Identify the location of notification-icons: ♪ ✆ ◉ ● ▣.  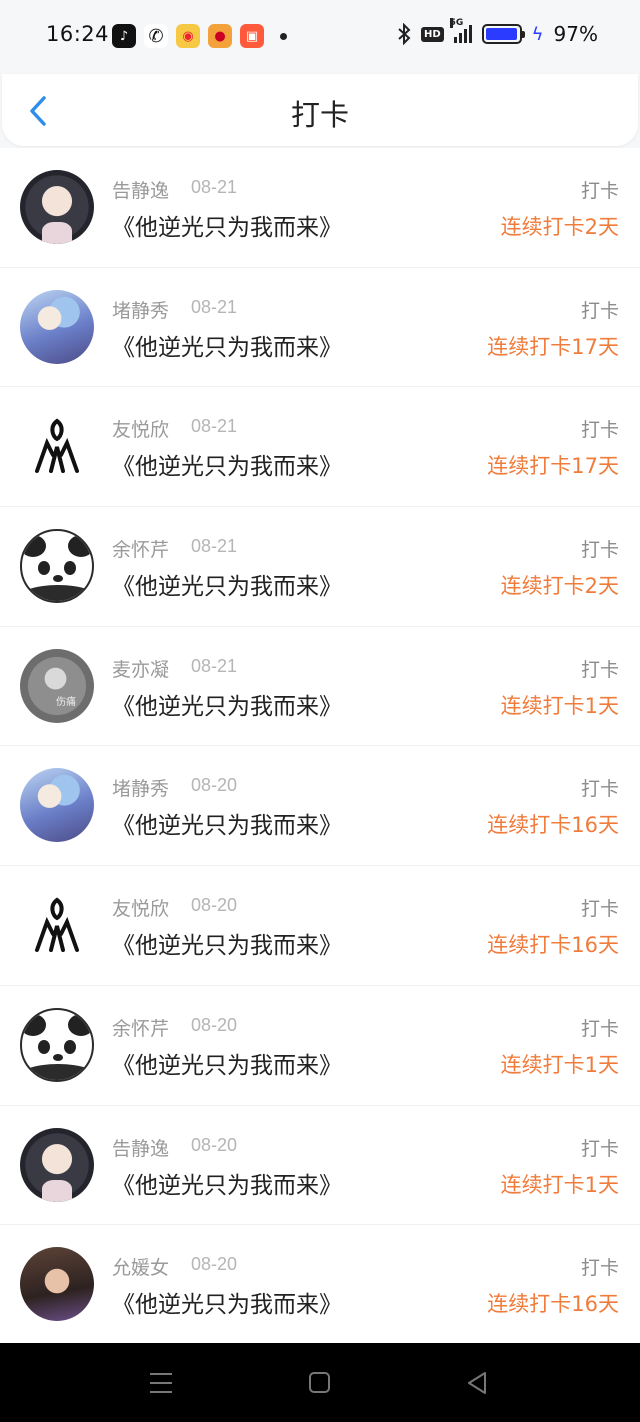
(199, 36).